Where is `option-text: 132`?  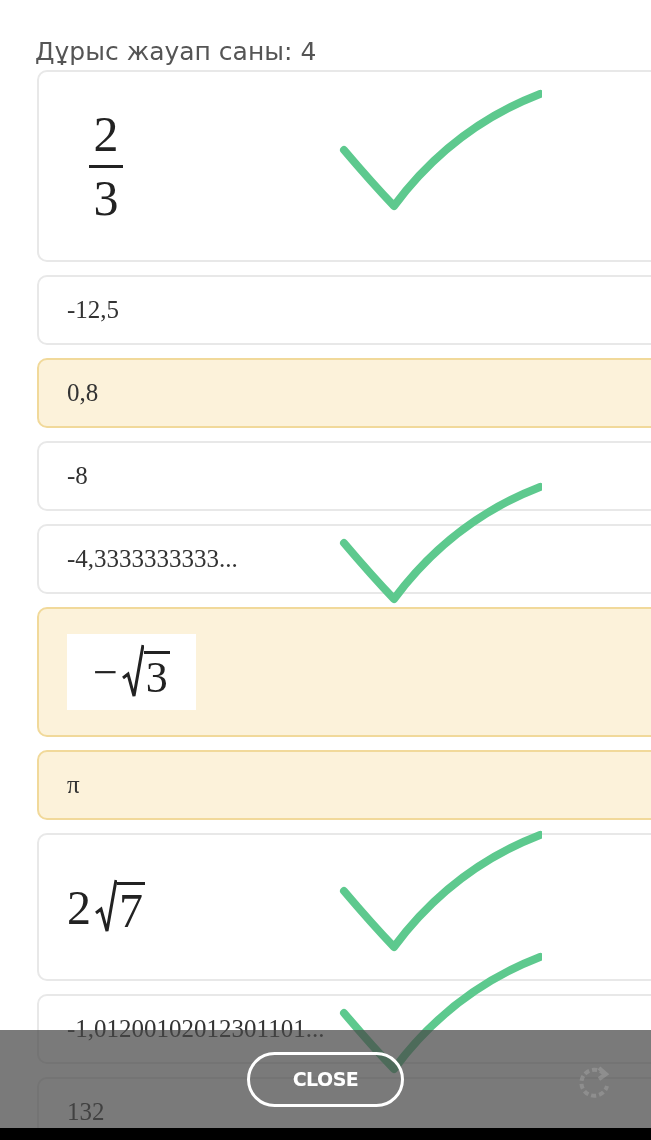
option-text: 132 is located at coordinates (86, 1112).